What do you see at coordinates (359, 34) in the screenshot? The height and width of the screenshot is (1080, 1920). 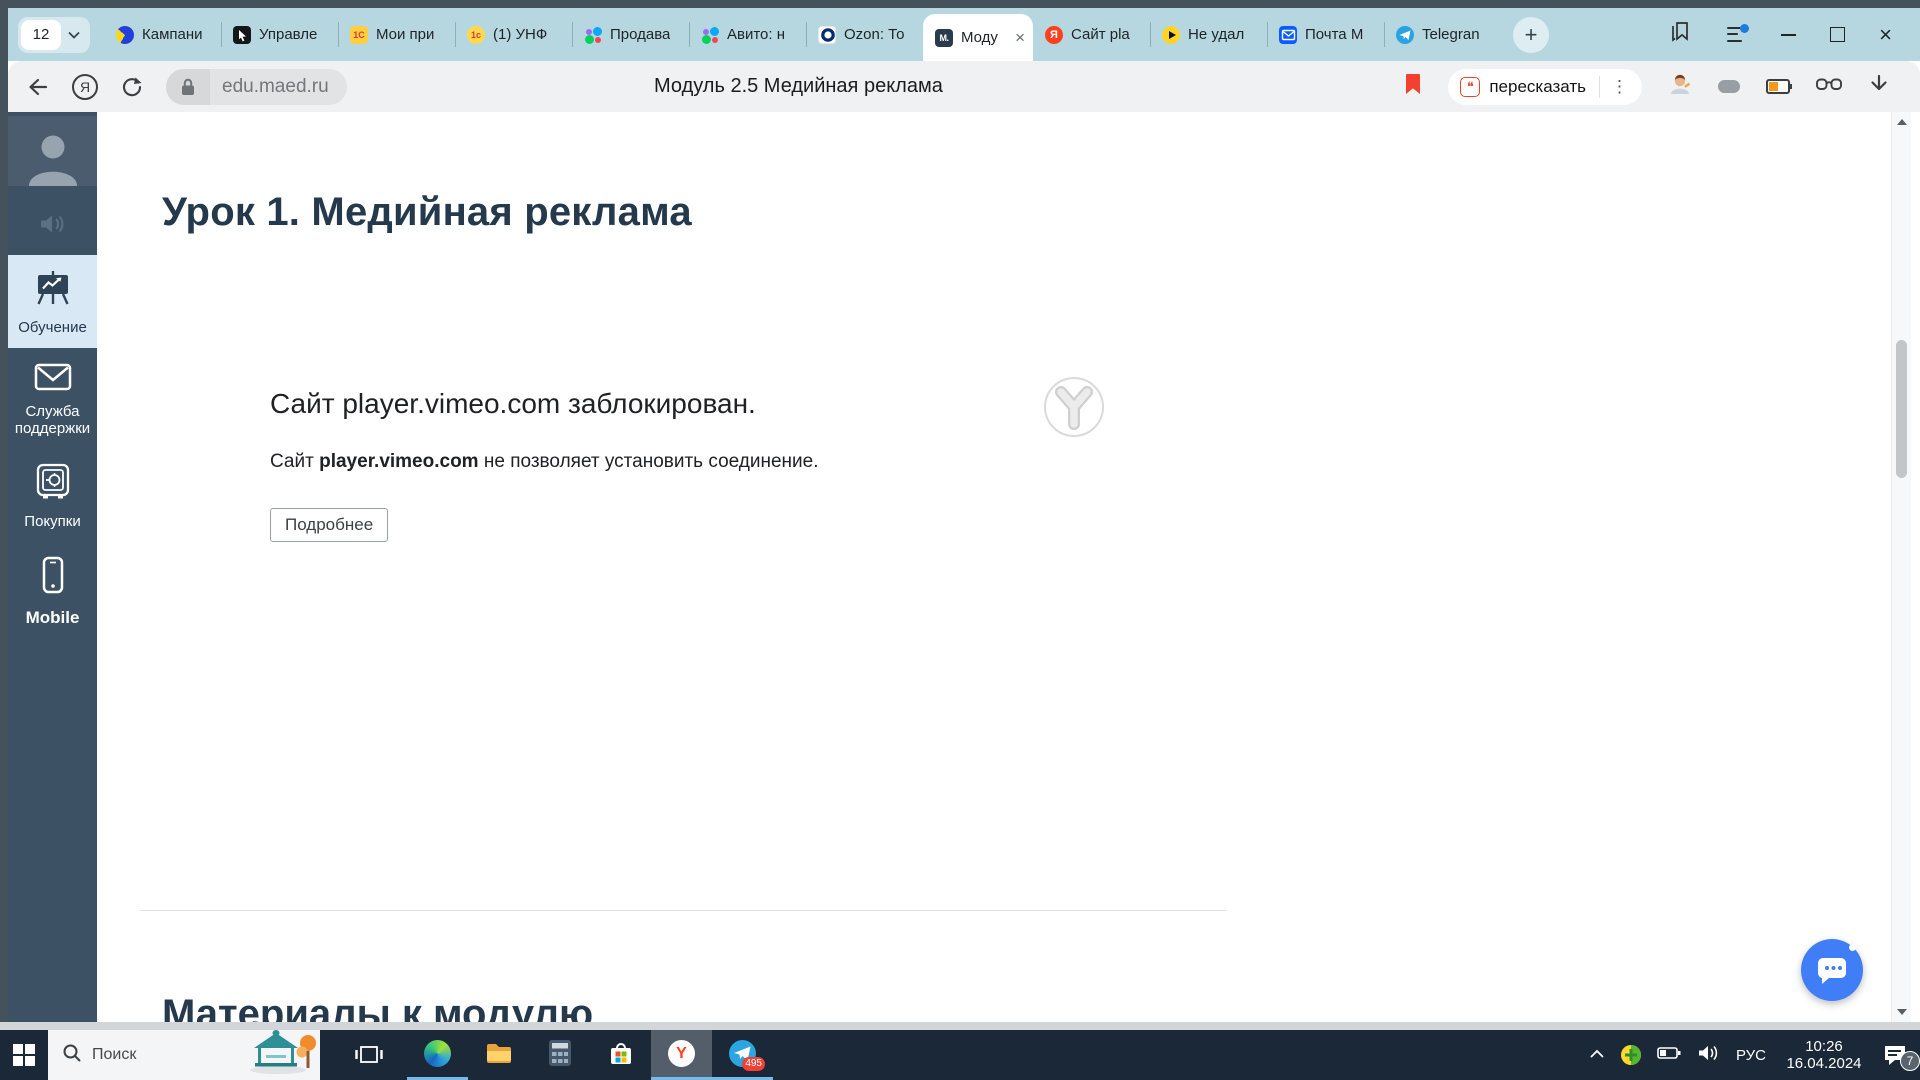 I see `1c-icon: 1С` at bounding box center [359, 34].